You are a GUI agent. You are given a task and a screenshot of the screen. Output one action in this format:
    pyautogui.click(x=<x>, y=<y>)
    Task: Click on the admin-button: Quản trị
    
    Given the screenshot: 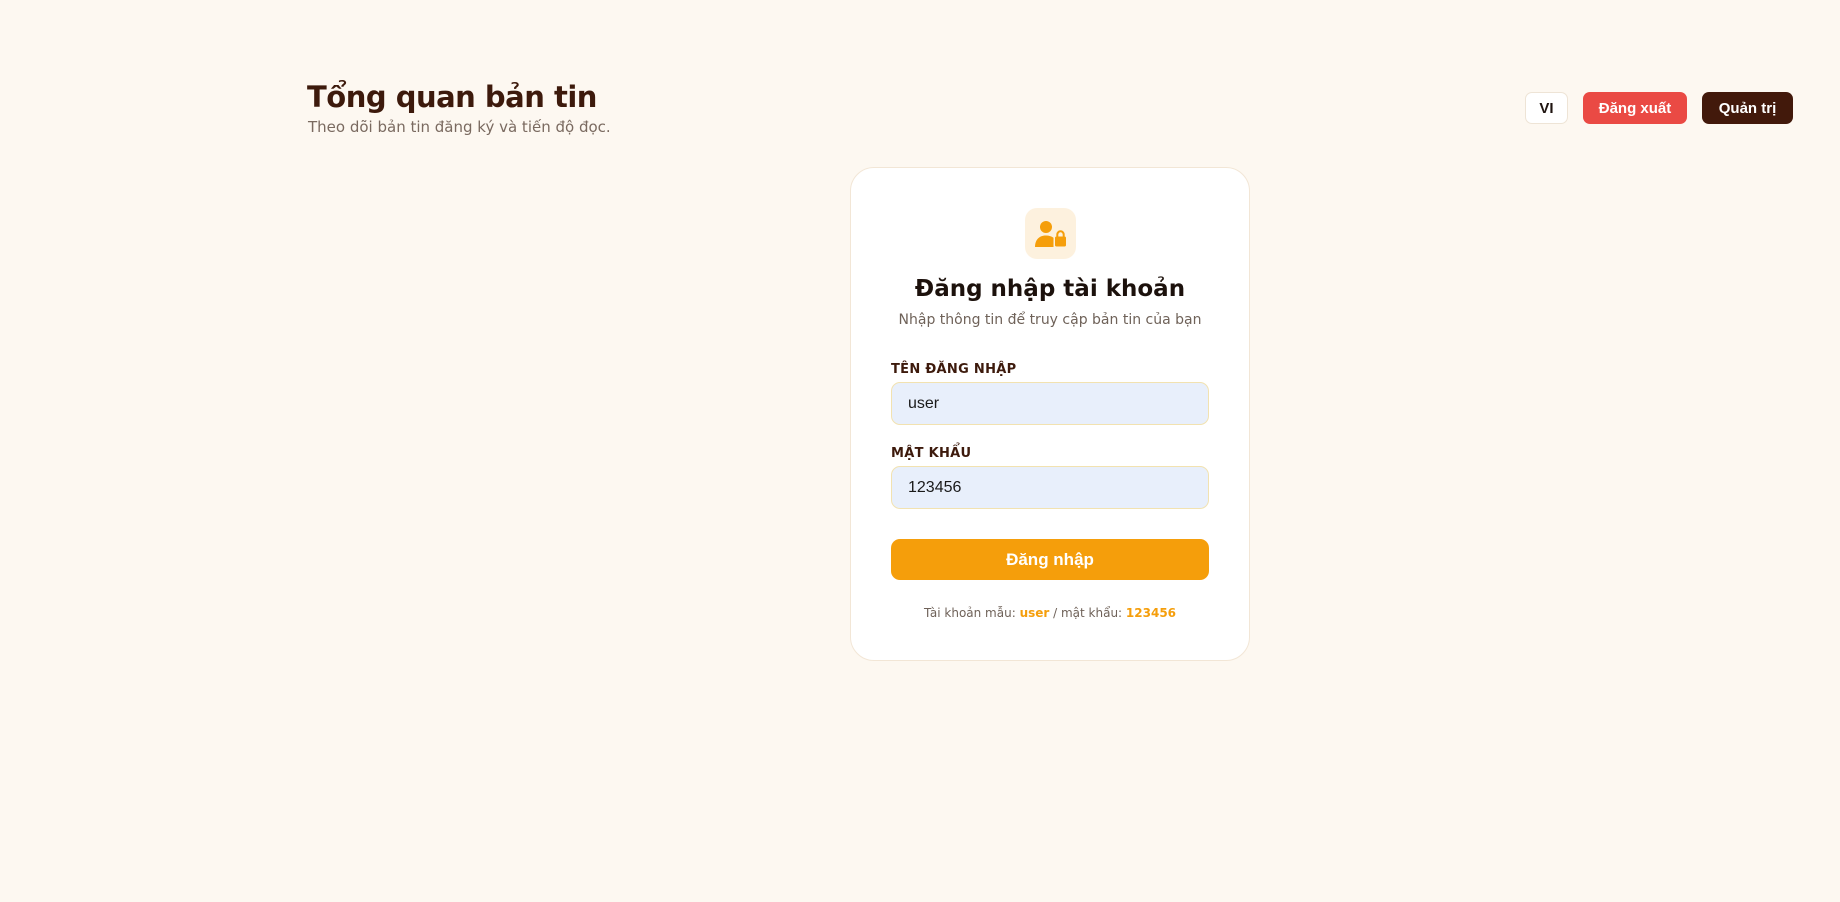 What is the action you would take?
    pyautogui.click(x=1747, y=108)
    